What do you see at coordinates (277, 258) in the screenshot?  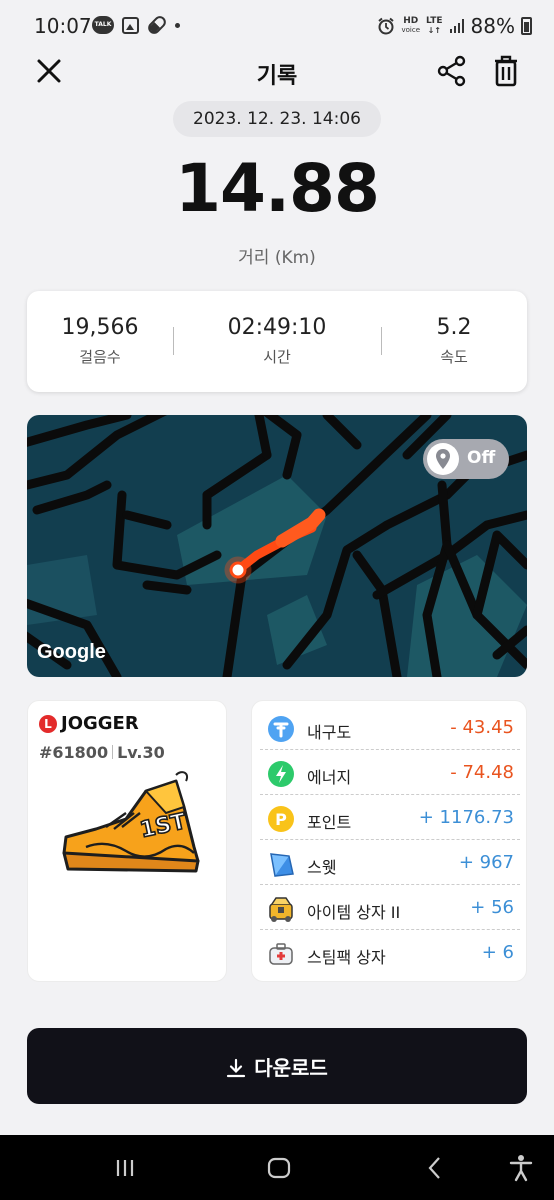 I see `distance-label: 거리 (Km)` at bounding box center [277, 258].